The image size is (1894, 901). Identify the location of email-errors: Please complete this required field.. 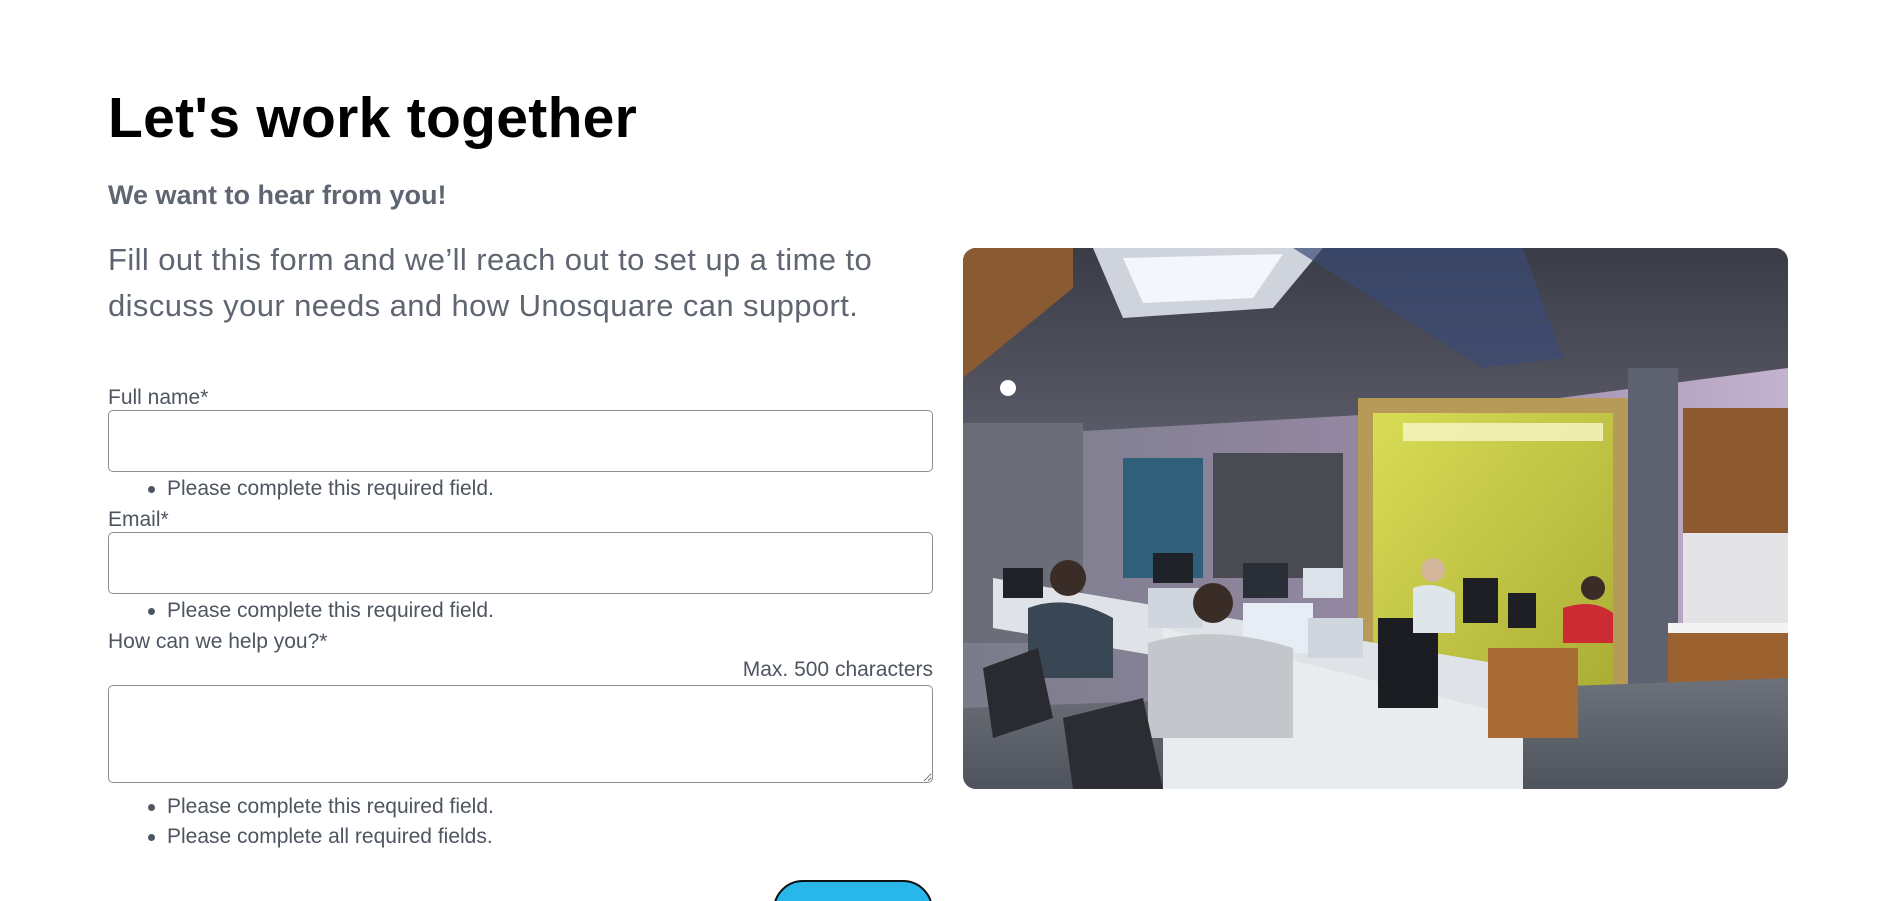
(301, 611).